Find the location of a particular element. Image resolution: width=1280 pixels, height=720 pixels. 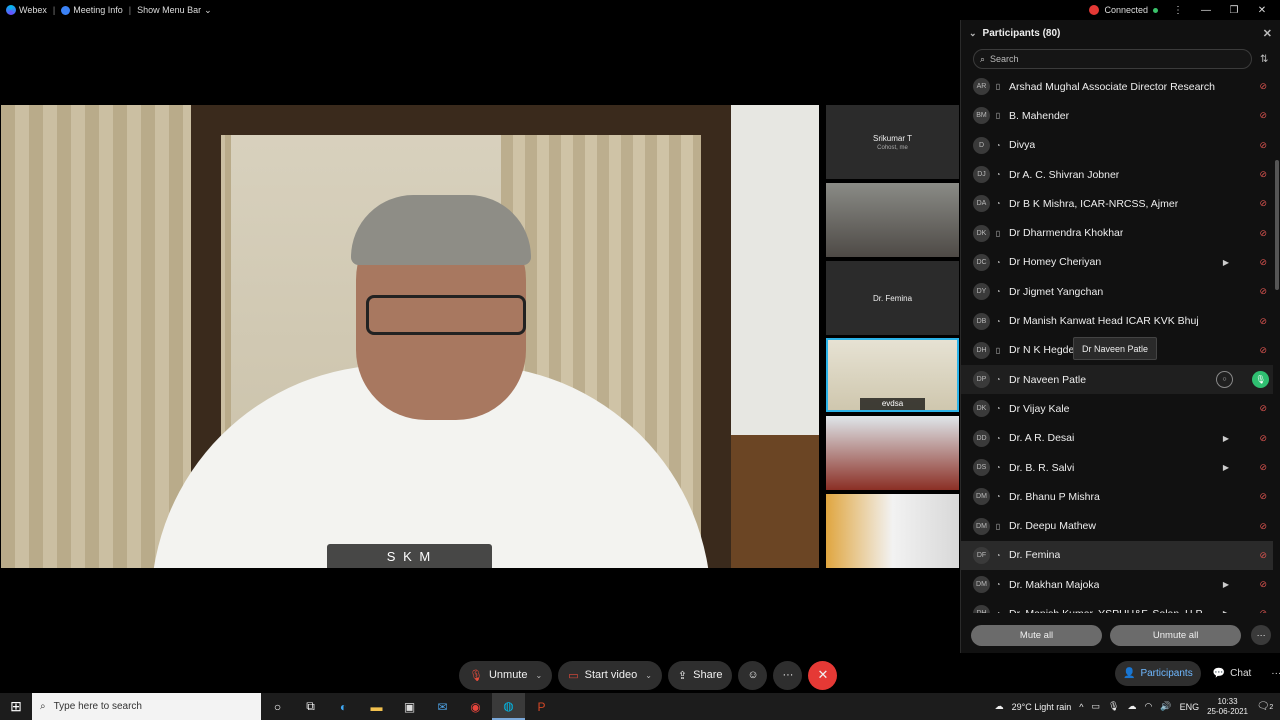

thumbnail-name: Srikumar T is located at coordinates (892, 138).